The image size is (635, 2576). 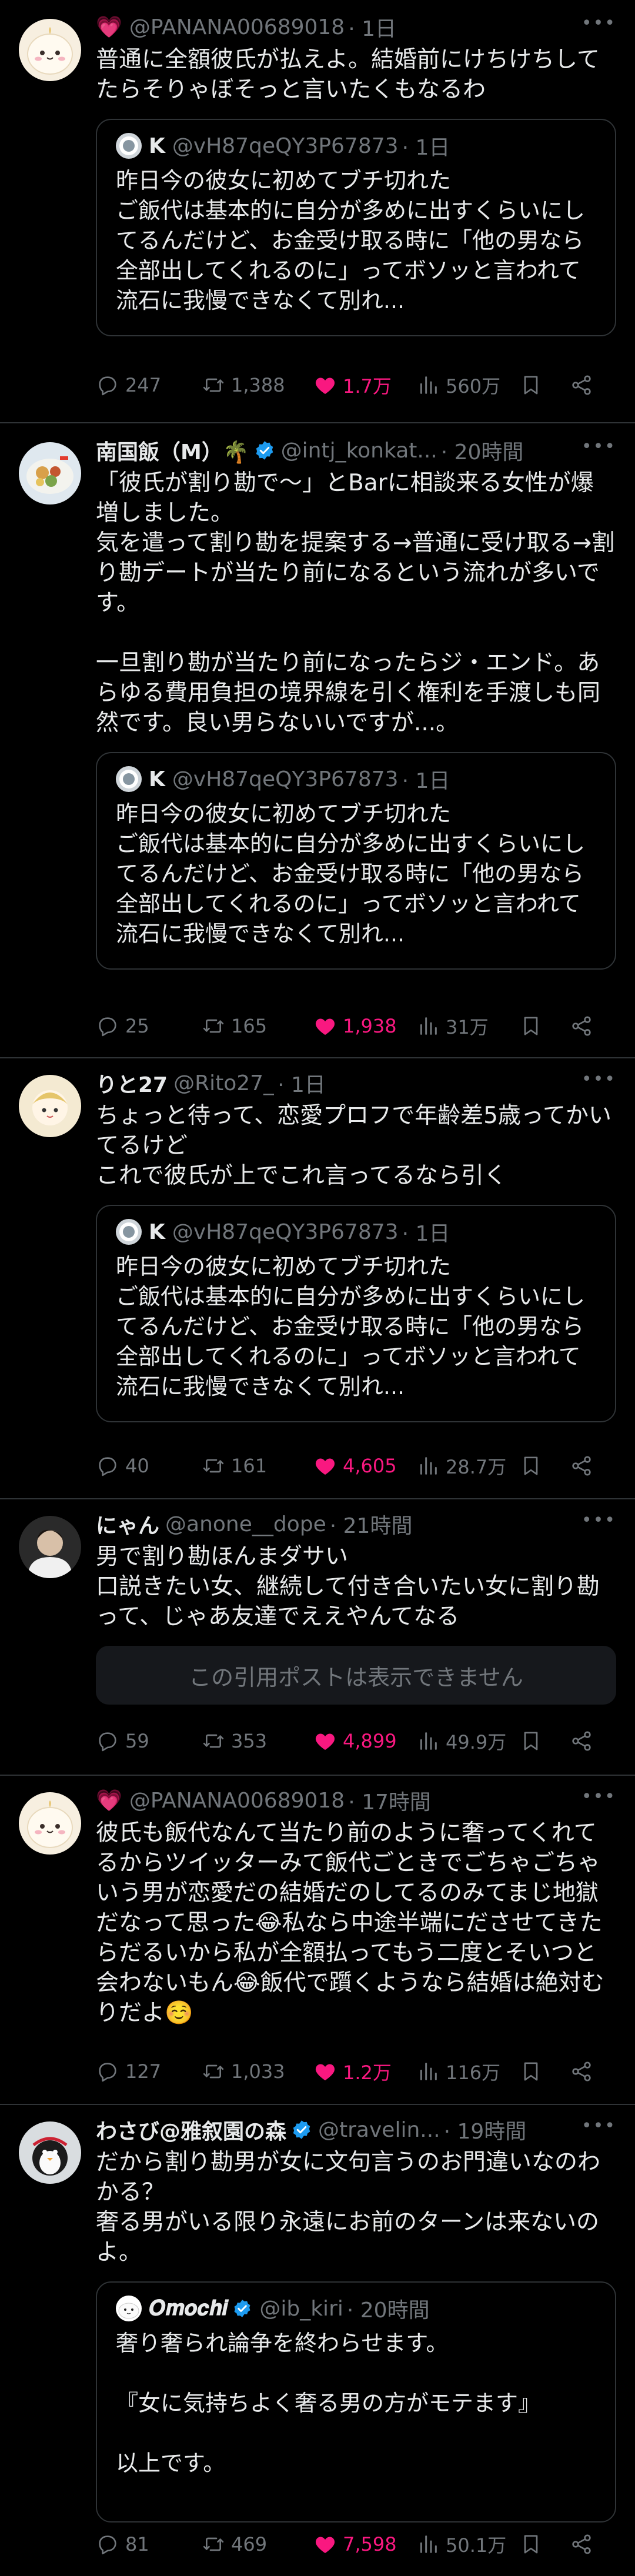 I want to click on views-button: 560万, so click(x=458, y=385).